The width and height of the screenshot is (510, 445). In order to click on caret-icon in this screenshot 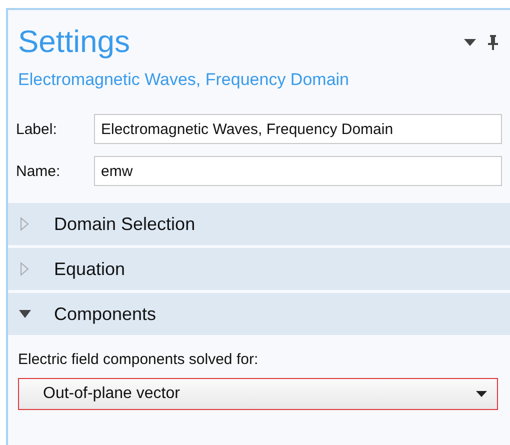, I will do `click(481, 394)`.